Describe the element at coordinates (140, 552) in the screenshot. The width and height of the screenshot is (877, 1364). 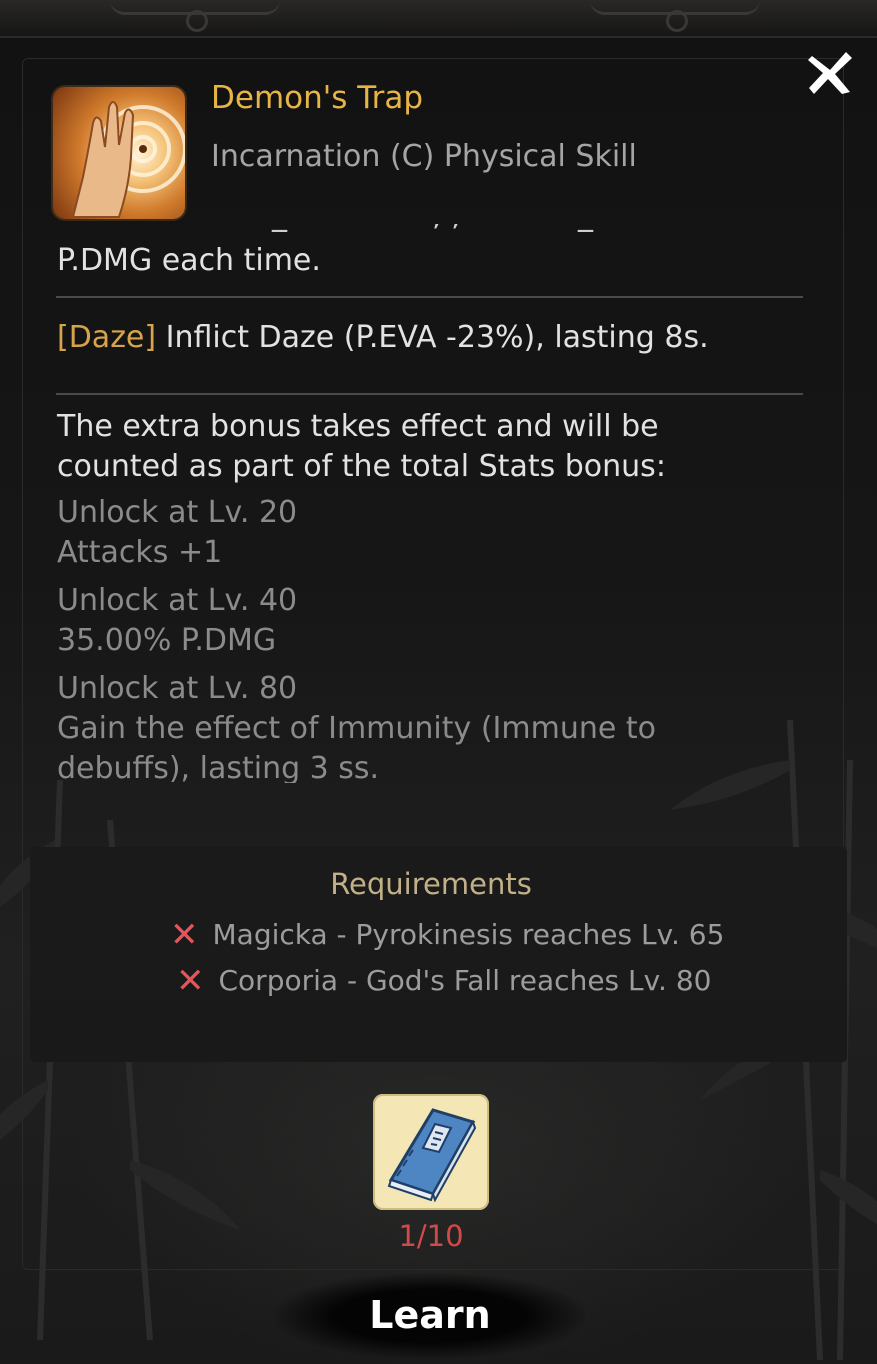
I see `unlock-effect: Attacks +1` at that location.